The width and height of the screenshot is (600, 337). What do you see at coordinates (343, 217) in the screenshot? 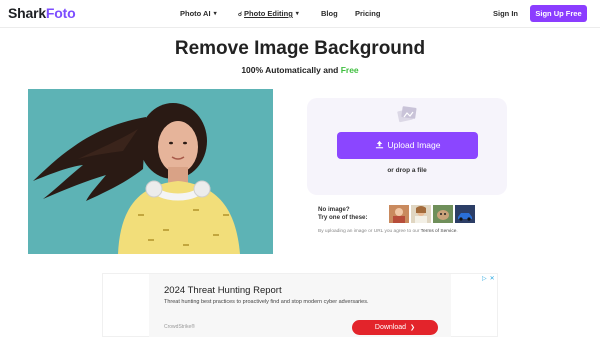
I see `try-these-text: Try one of these:` at bounding box center [343, 217].